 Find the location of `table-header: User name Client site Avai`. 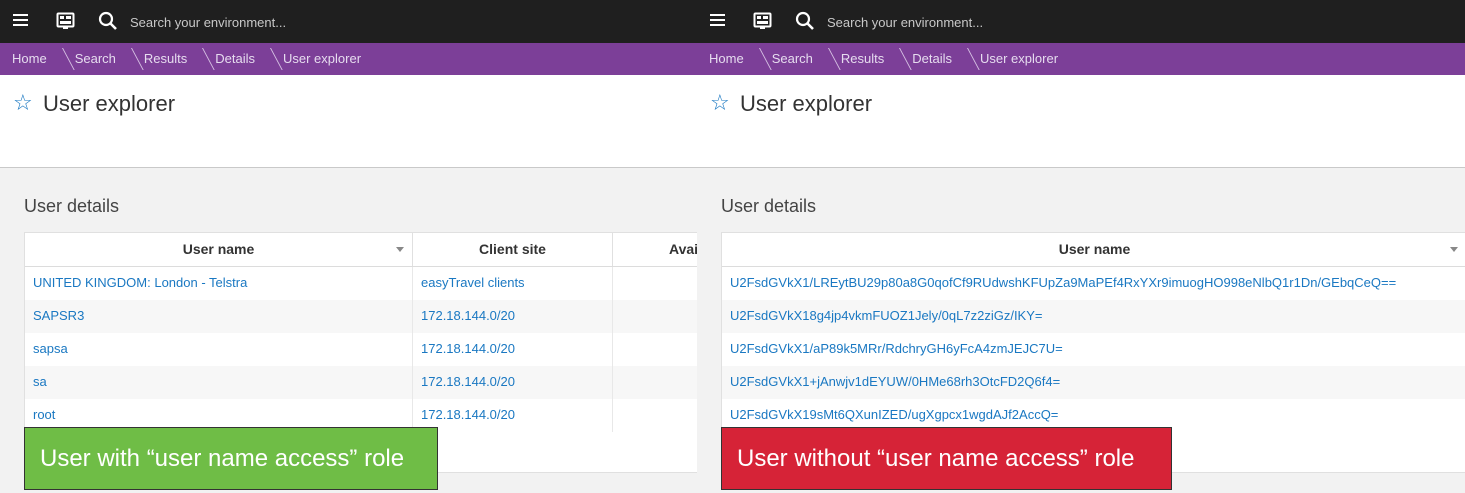

table-header: User name Client site Avai is located at coordinates (361, 250).